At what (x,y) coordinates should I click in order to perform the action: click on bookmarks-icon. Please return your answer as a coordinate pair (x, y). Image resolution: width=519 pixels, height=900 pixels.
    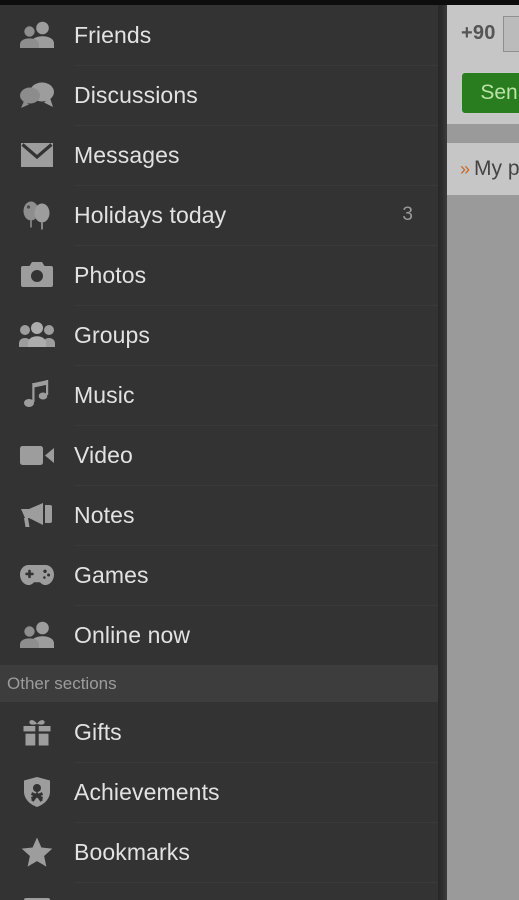
    Looking at the image, I should click on (37, 852).